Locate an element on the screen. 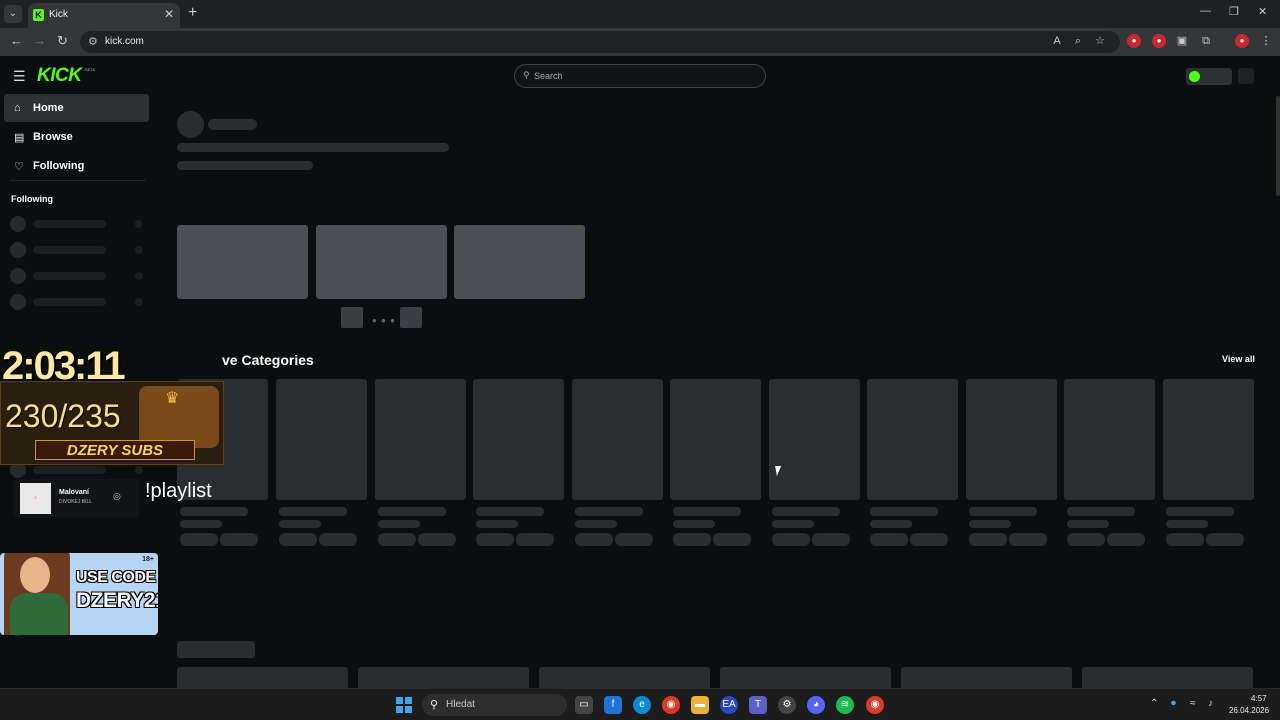 The image size is (1280, 720). translate-icon: A is located at coordinates (1057, 41).